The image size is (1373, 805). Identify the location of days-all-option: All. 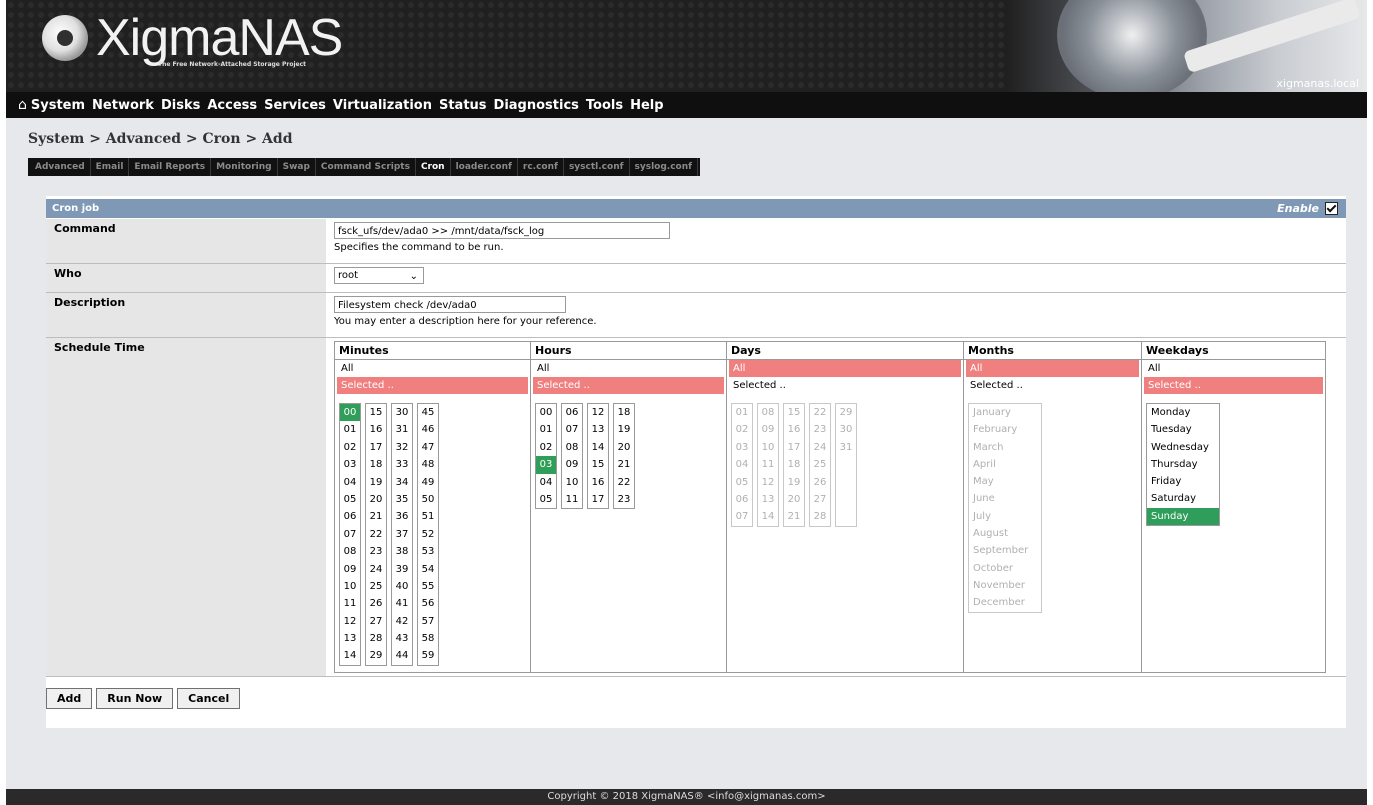
(845, 368).